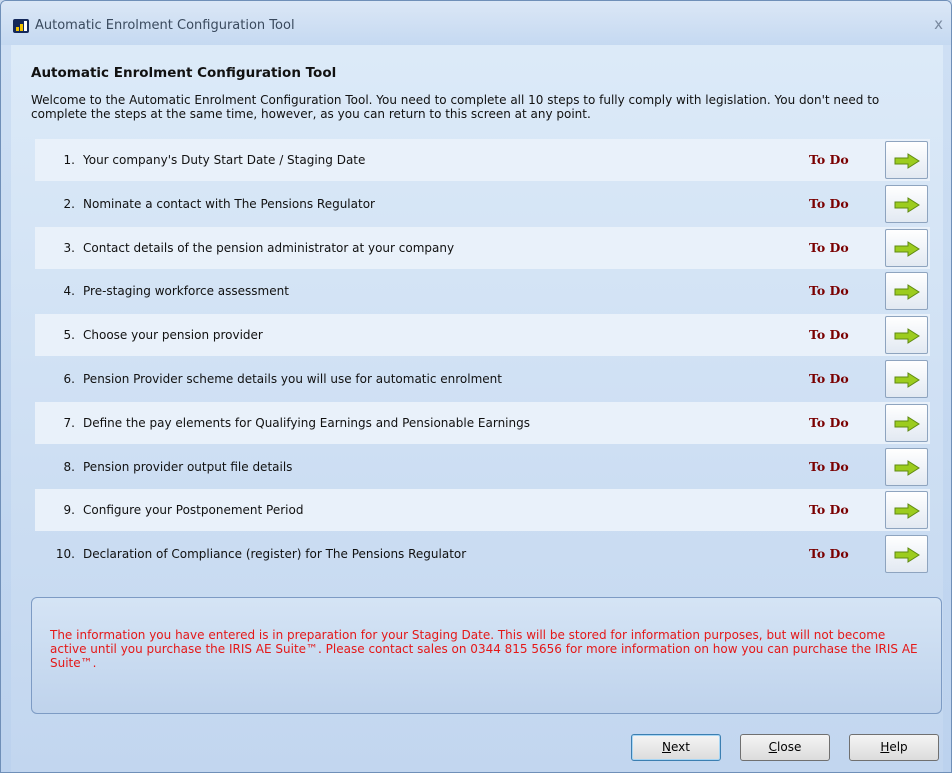 The width and height of the screenshot is (952, 773). I want to click on close-label: lose, so click(789, 747).